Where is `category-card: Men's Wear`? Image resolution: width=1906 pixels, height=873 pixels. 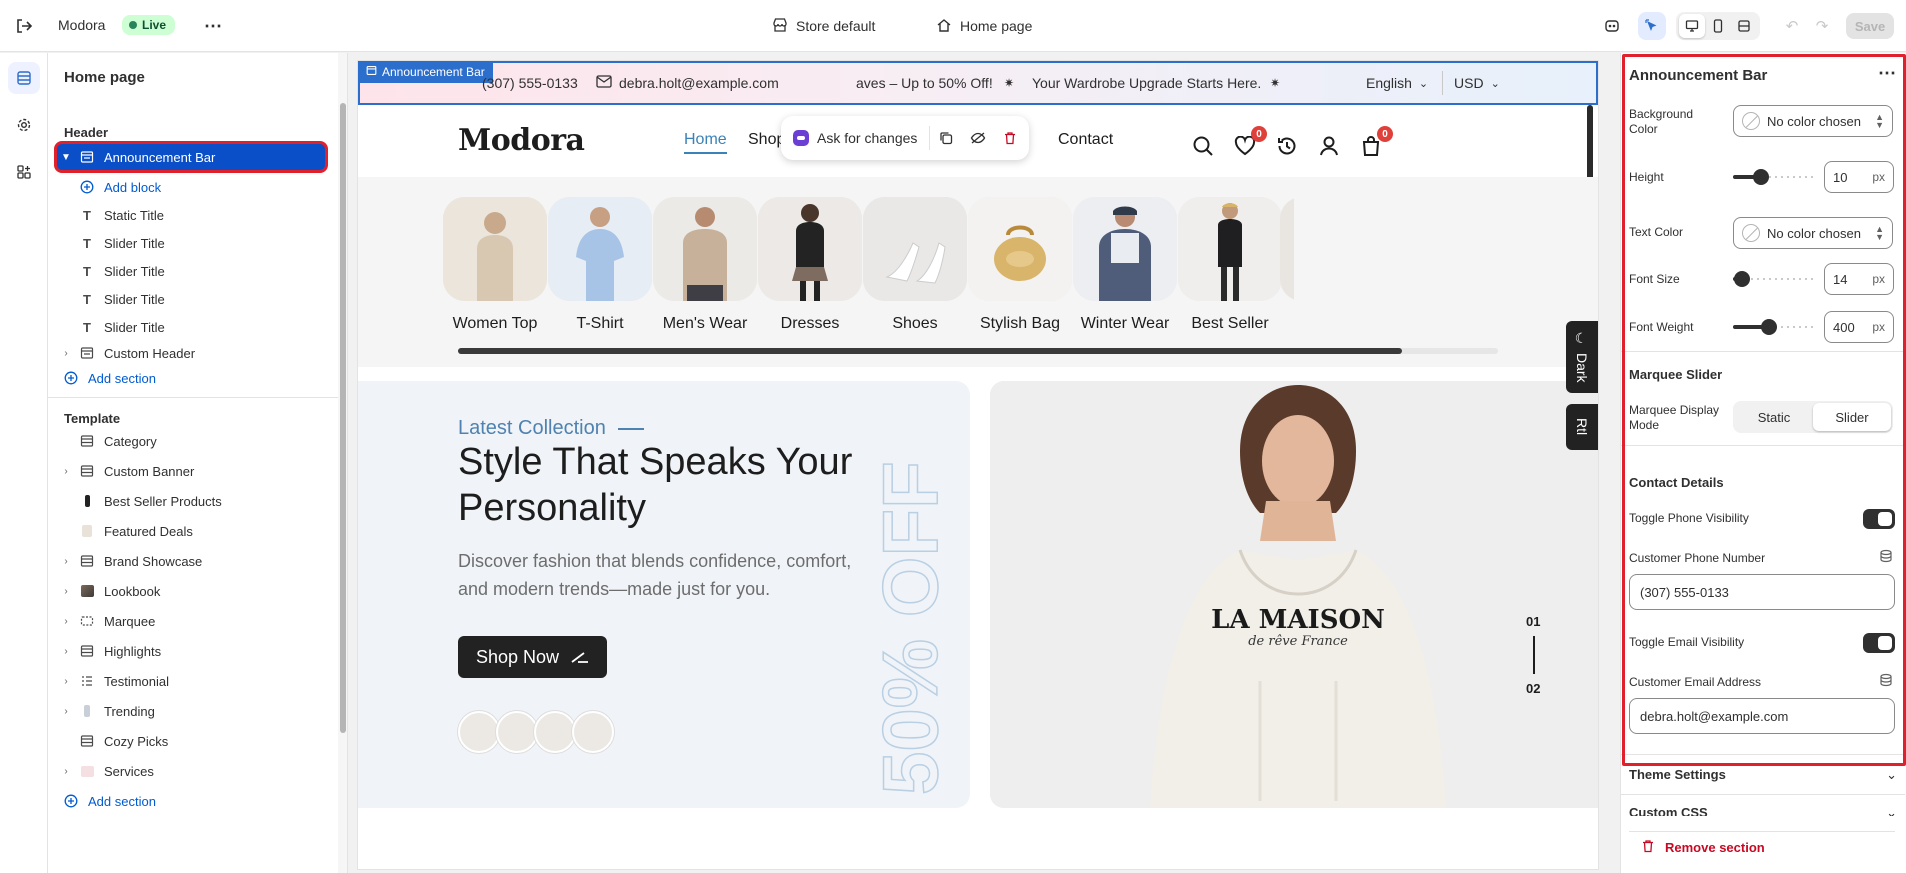 category-card: Men's Wear is located at coordinates (705, 265).